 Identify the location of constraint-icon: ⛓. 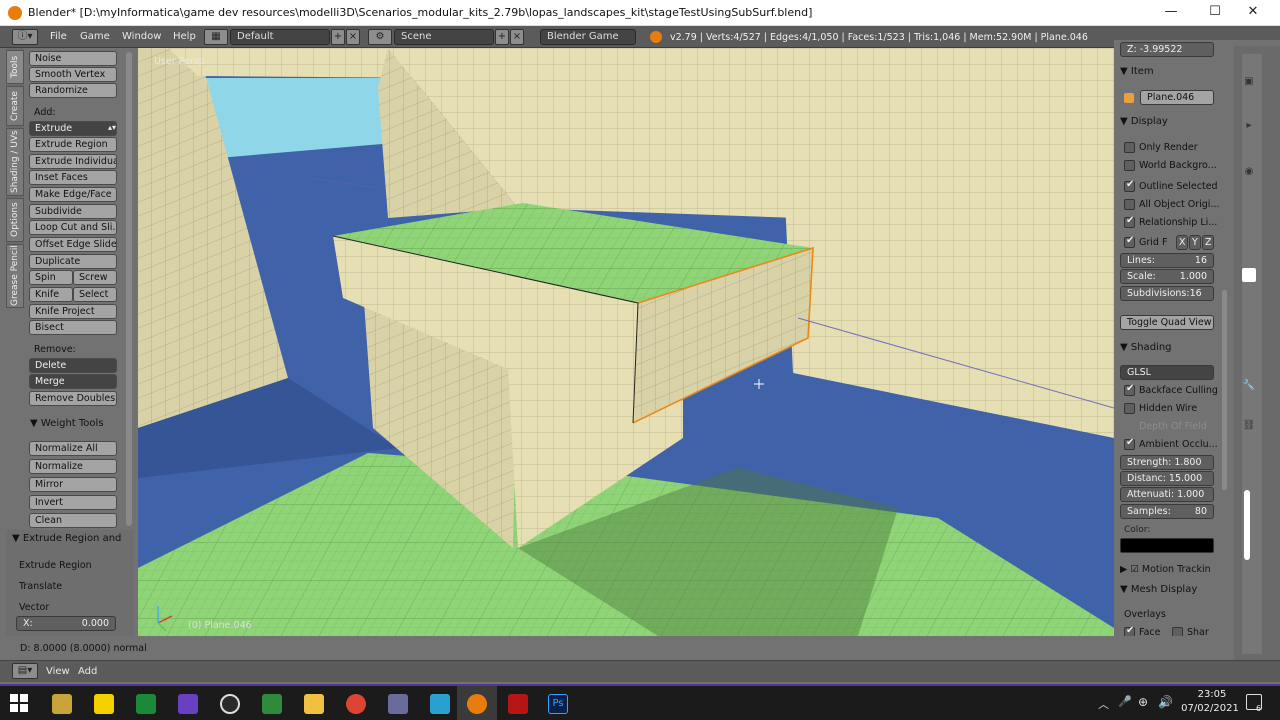
(1249, 427).